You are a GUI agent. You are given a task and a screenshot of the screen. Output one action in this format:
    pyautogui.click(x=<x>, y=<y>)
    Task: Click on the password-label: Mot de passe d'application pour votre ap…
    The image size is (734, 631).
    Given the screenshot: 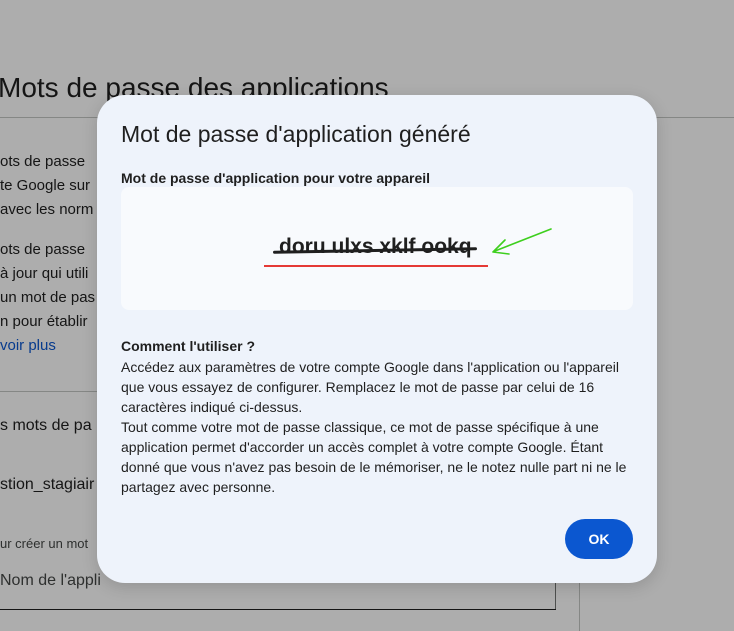 What is the action you would take?
    pyautogui.click(x=276, y=178)
    